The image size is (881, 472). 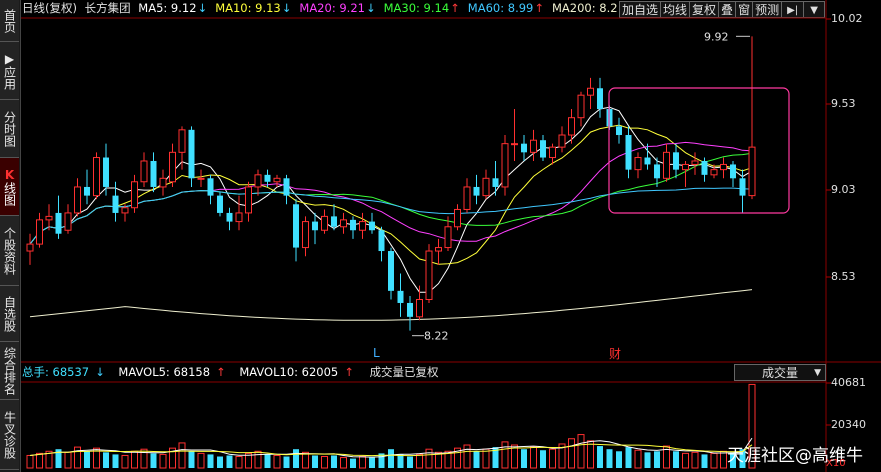 What do you see at coordinates (716, 36) in the screenshot?
I see `high-label: 9.92` at bounding box center [716, 36].